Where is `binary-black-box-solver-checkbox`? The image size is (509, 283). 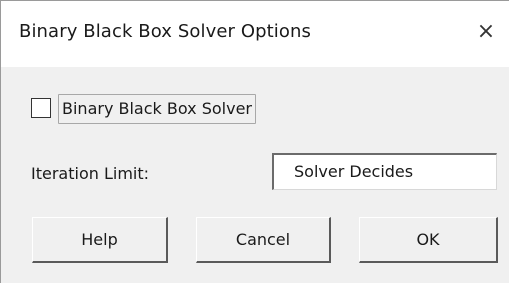 binary-black-box-solver-checkbox is located at coordinates (41, 108).